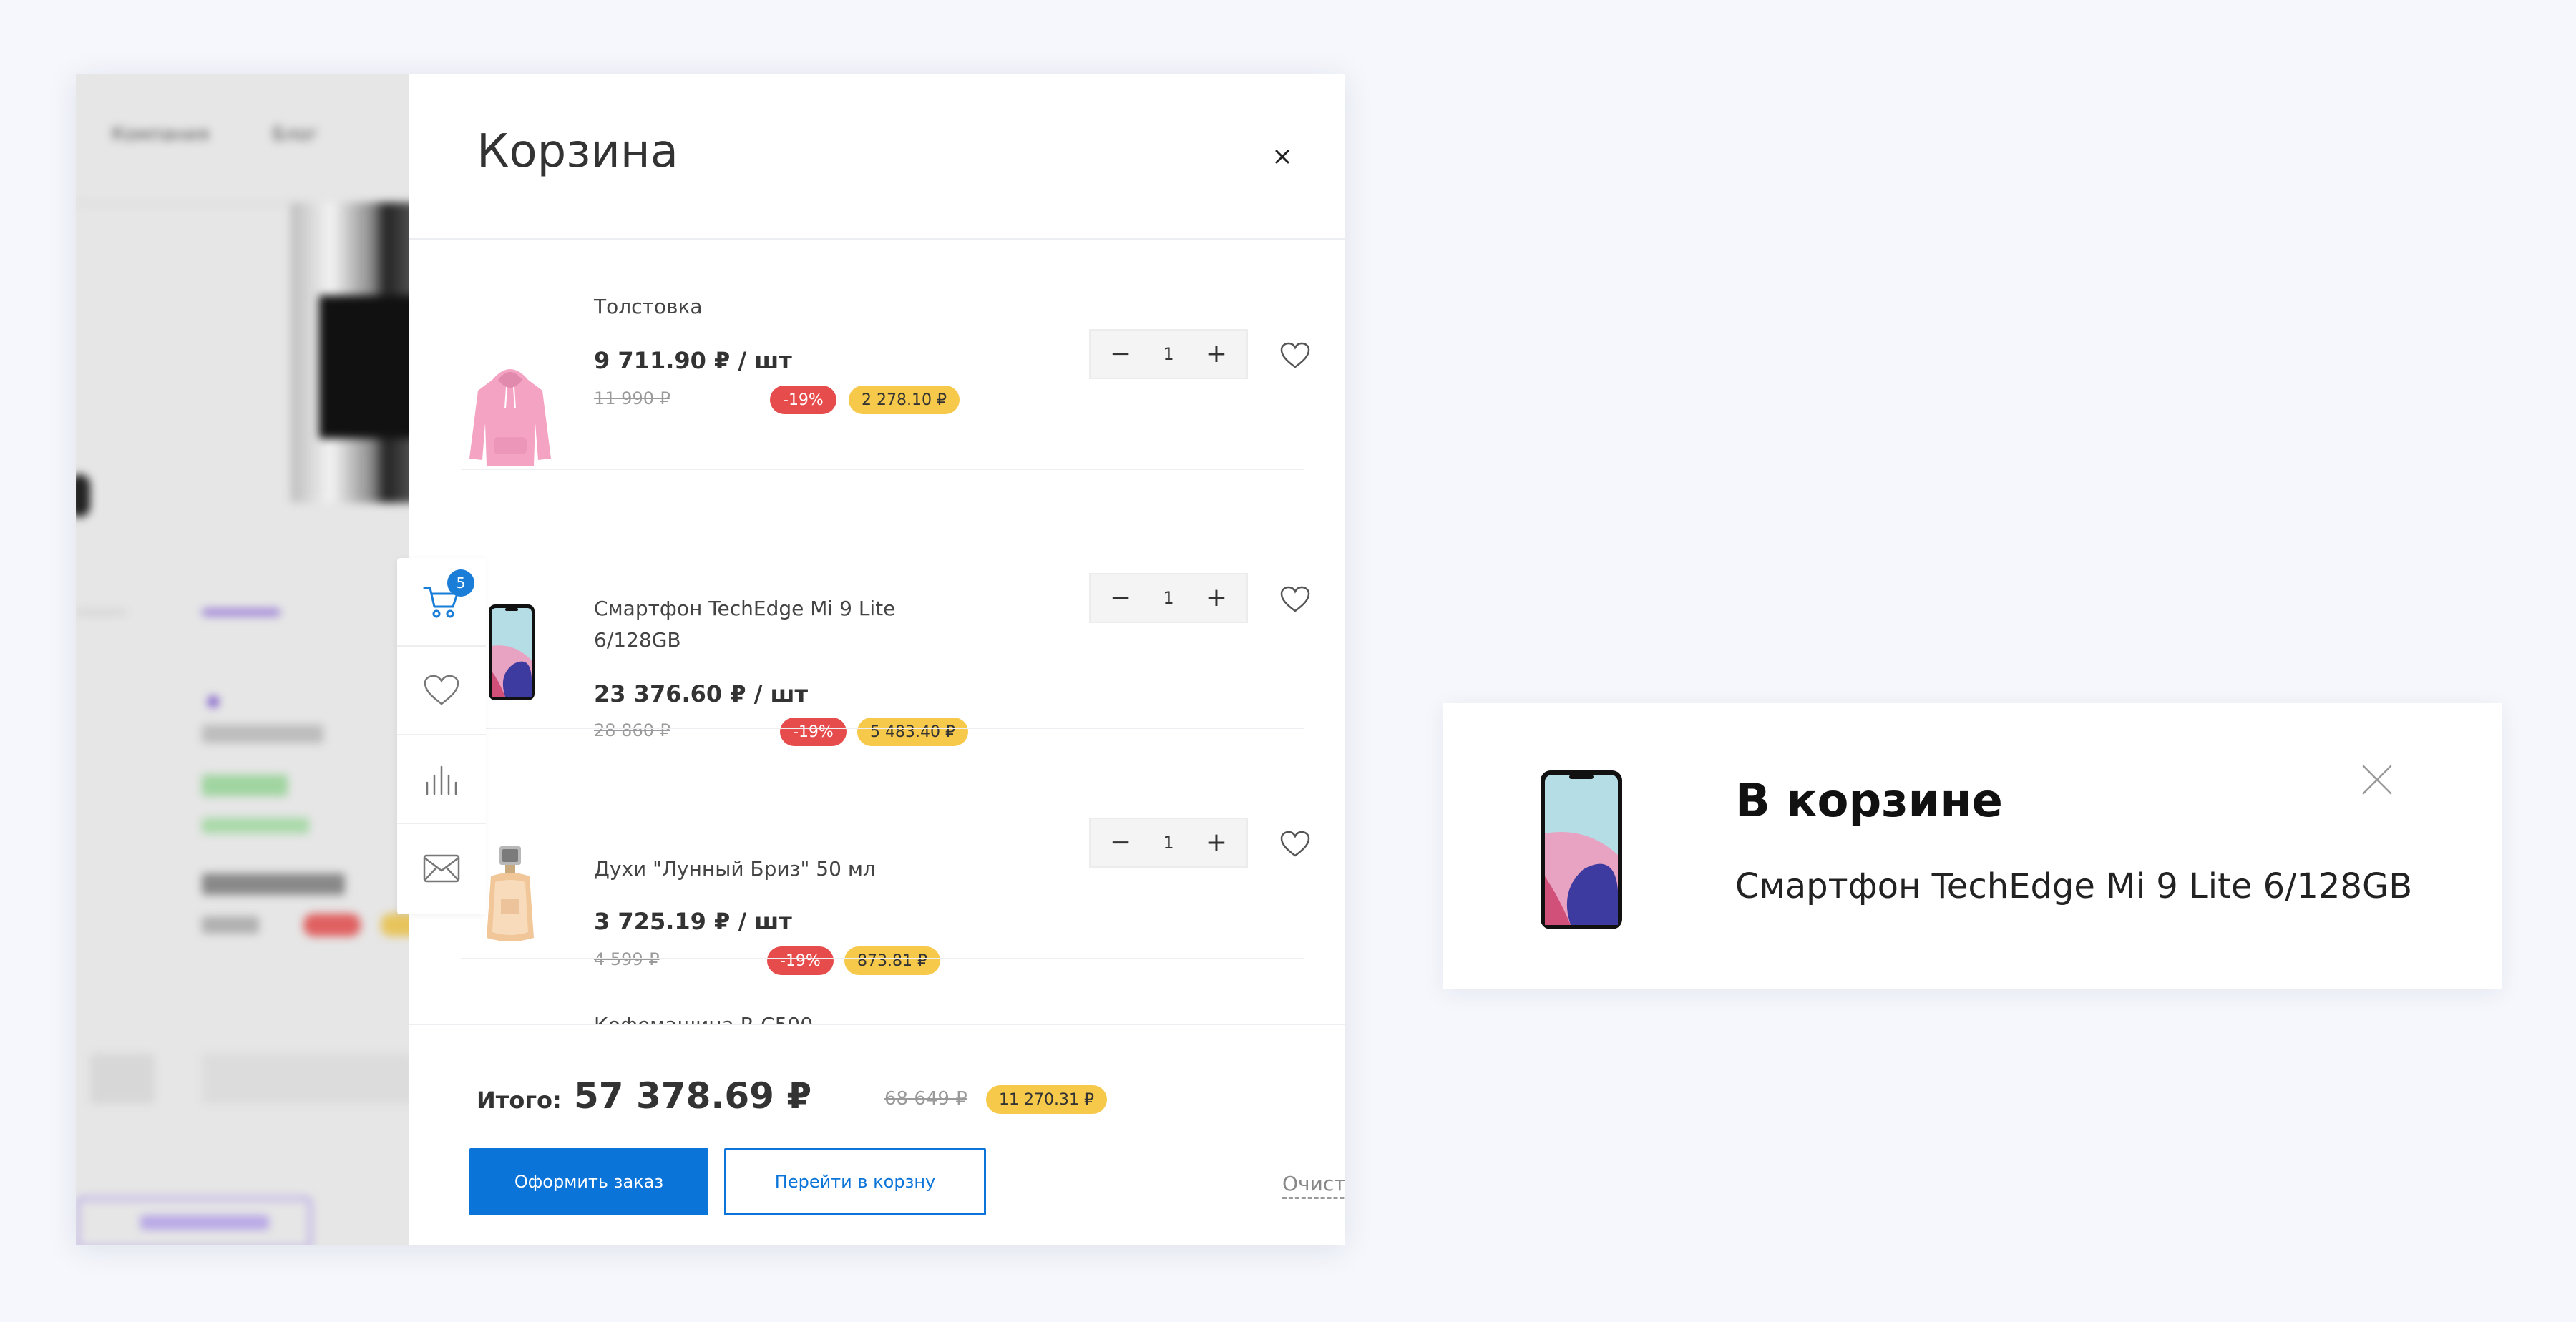 The image size is (2576, 1322). I want to click on sidebar-item-cart: 5, so click(442, 602).